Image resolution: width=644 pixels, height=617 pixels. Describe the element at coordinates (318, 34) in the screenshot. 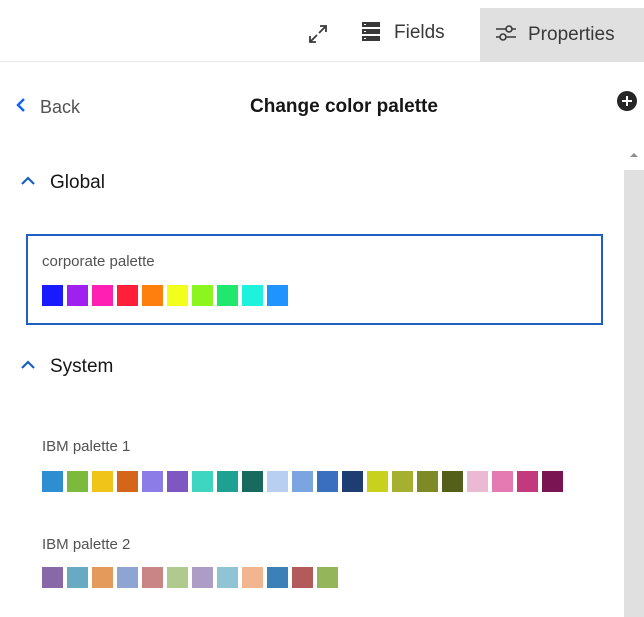

I see `expand-icon` at that location.